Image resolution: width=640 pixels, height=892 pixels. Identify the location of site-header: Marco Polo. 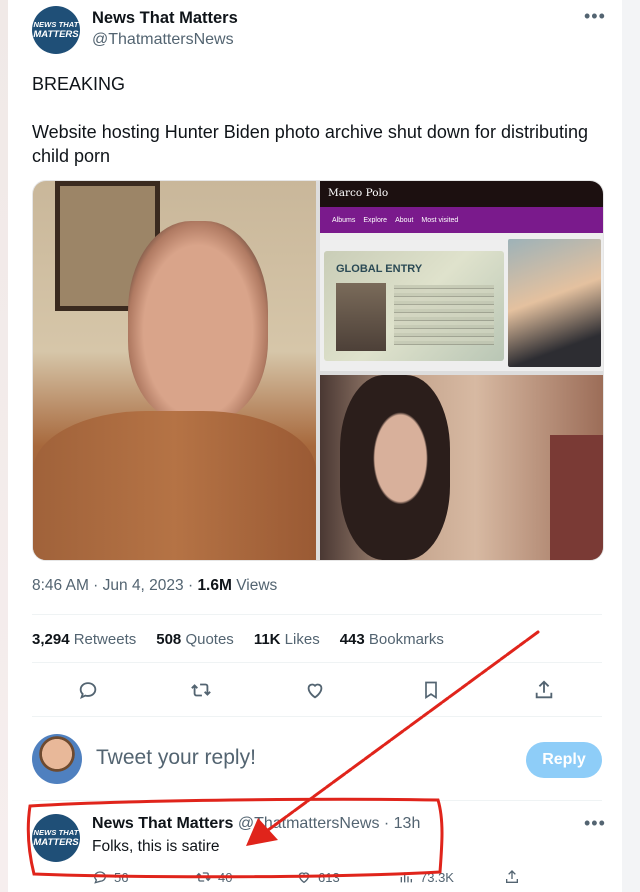
(461, 194).